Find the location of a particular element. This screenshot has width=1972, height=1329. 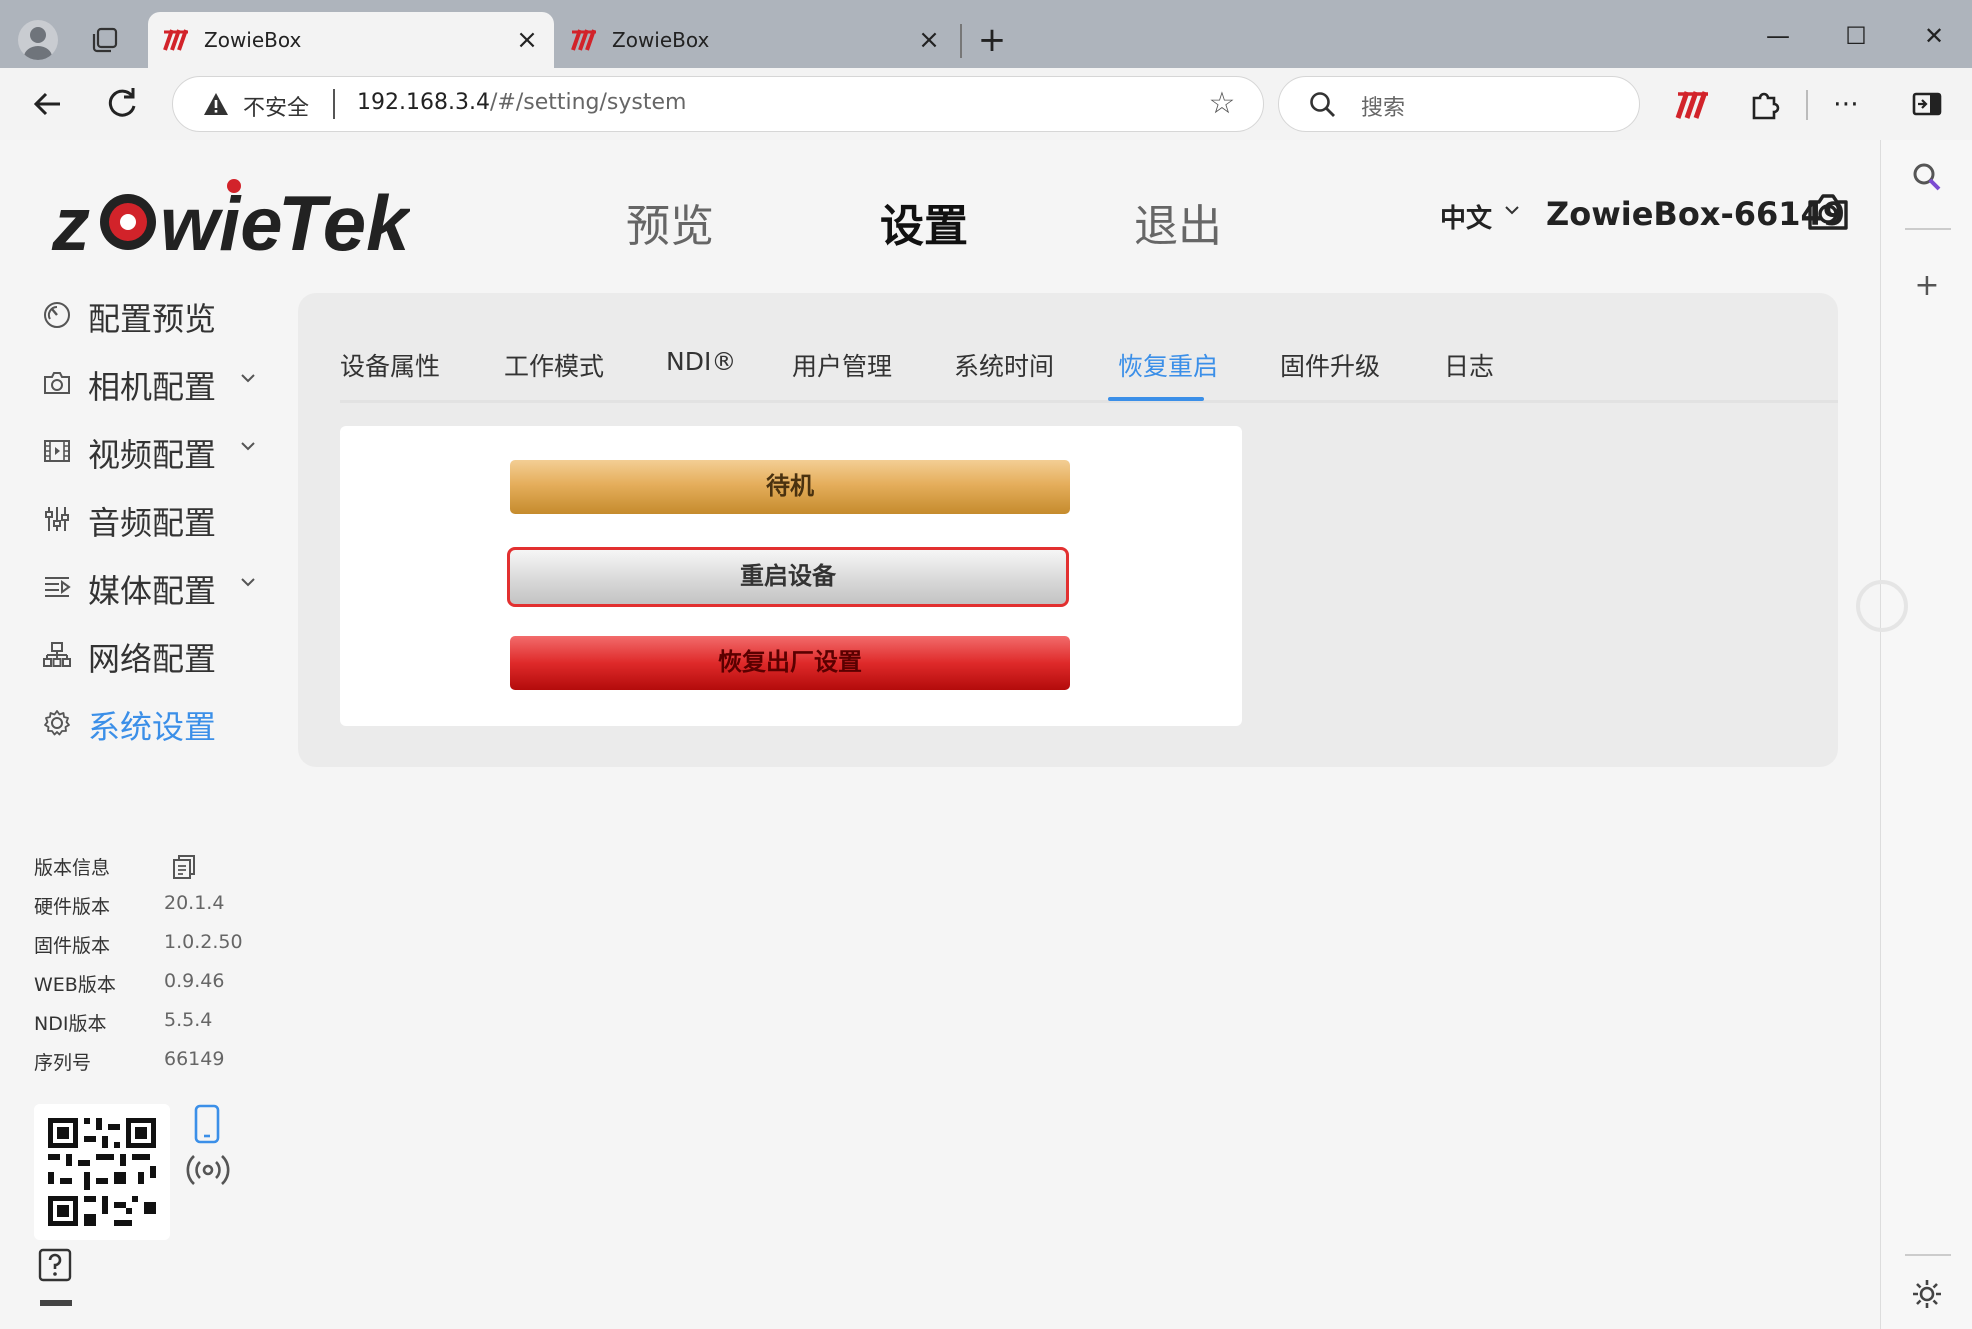

film-icon is located at coordinates (57, 451).